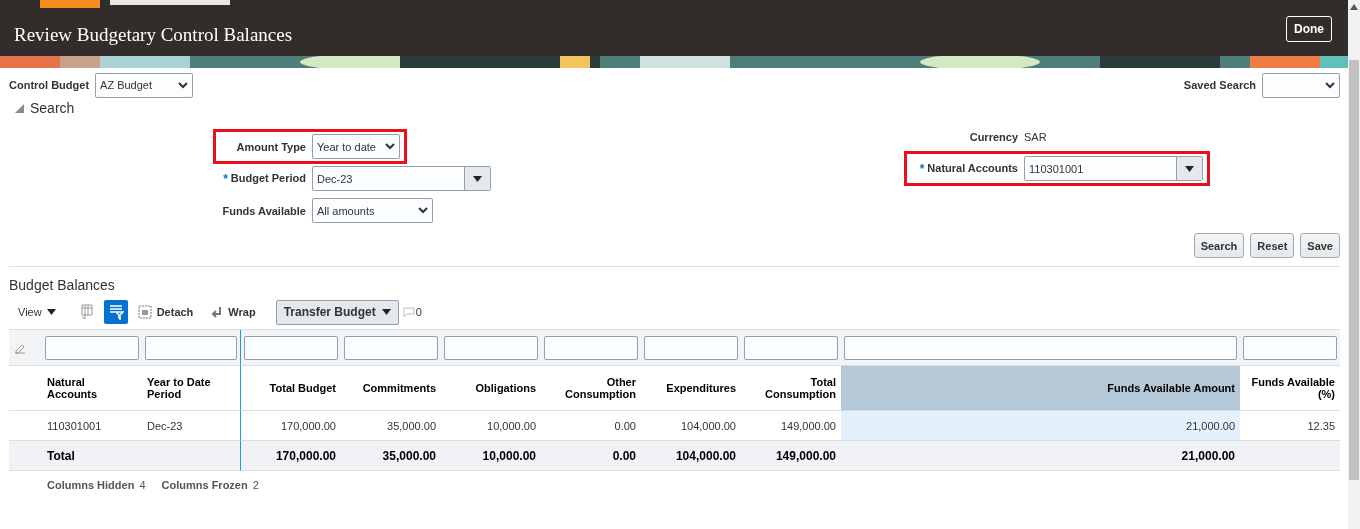 Image resolution: width=1360 pixels, height=529 pixels. I want to click on filter-icon, so click(115, 312).